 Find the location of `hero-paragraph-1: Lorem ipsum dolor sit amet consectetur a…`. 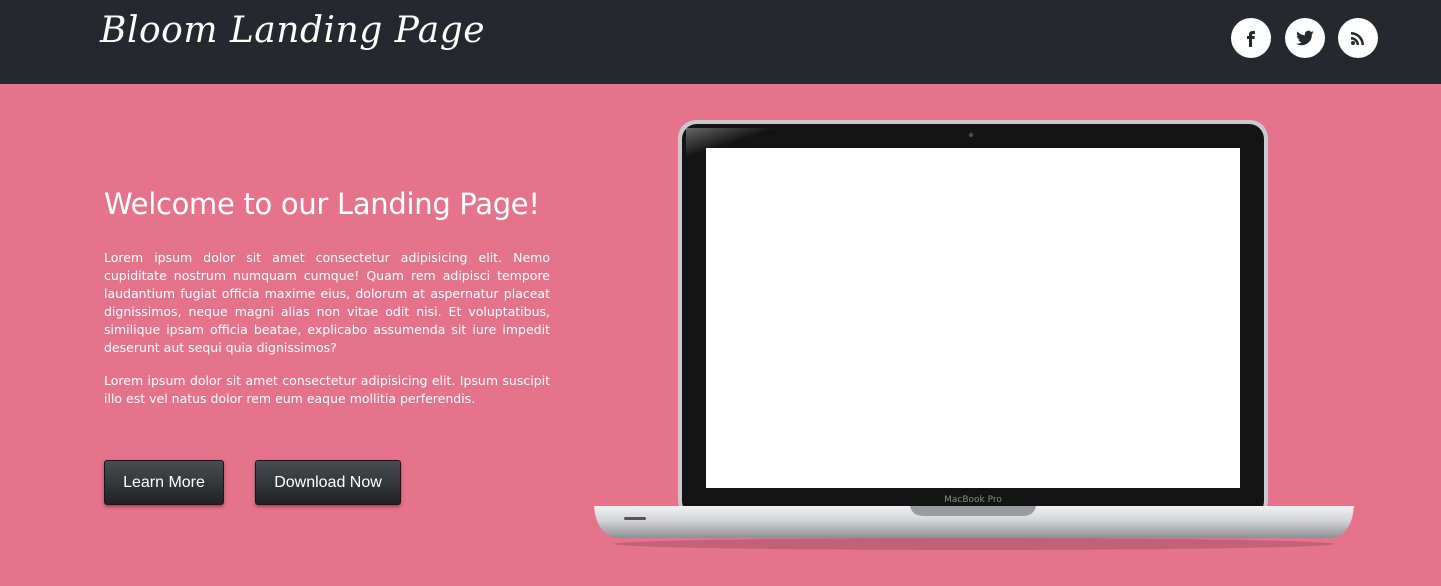

hero-paragraph-1: Lorem ipsum dolor sit amet consectetur a… is located at coordinates (327, 302).